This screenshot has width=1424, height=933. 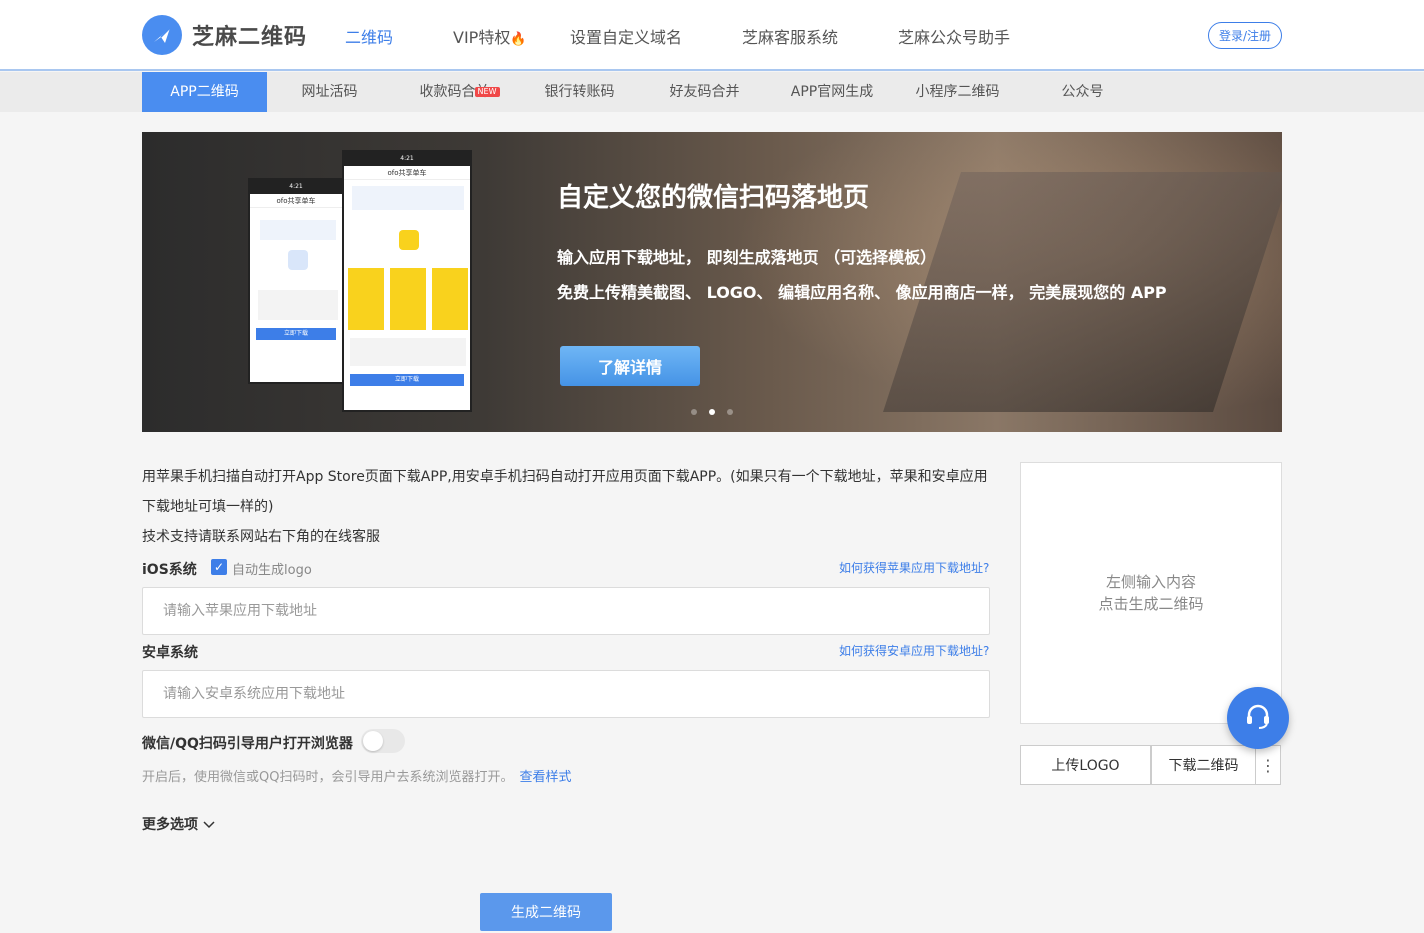 What do you see at coordinates (566, 611) in the screenshot?
I see `ios-url-input` at bounding box center [566, 611].